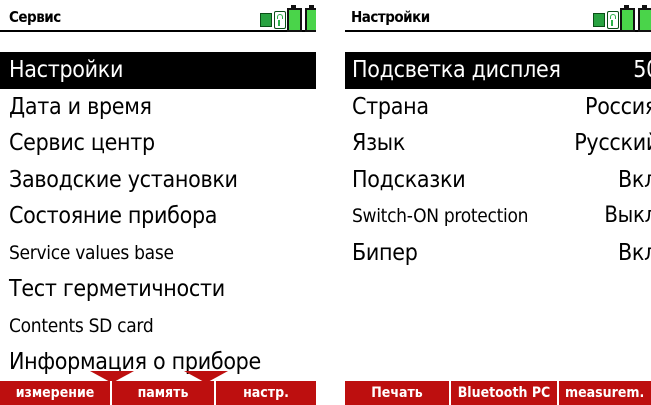 The width and height of the screenshot is (651, 405). I want to click on menu-item-label: Contents SD card, so click(81, 325).